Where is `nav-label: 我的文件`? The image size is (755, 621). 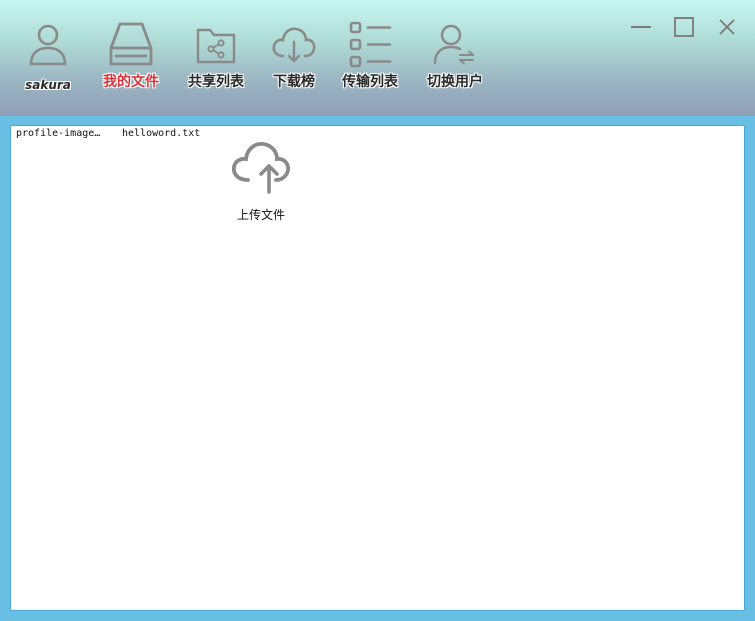 nav-label: 我的文件 is located at coordinates (131, 82).